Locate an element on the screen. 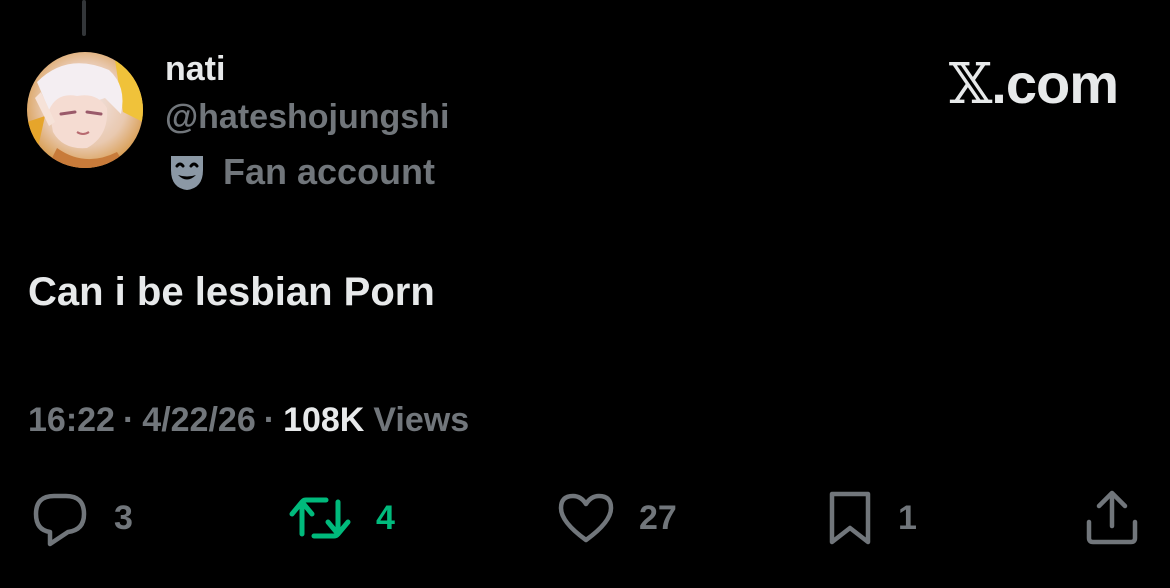  action-bar: 3 4 27 1 is located at coordinates (585, 518).